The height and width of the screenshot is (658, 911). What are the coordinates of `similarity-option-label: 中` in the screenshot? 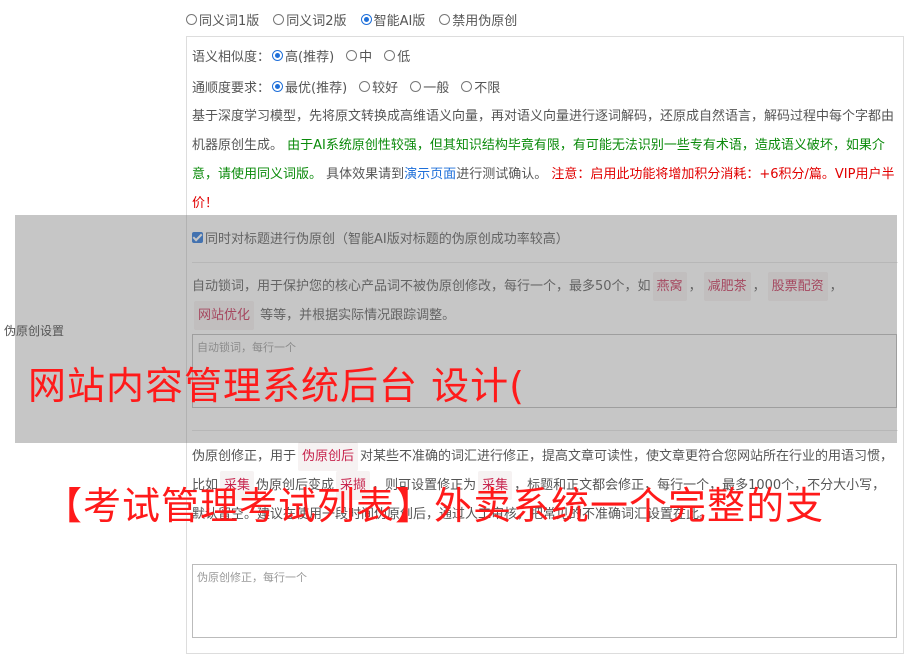 It's located at (366, 57).